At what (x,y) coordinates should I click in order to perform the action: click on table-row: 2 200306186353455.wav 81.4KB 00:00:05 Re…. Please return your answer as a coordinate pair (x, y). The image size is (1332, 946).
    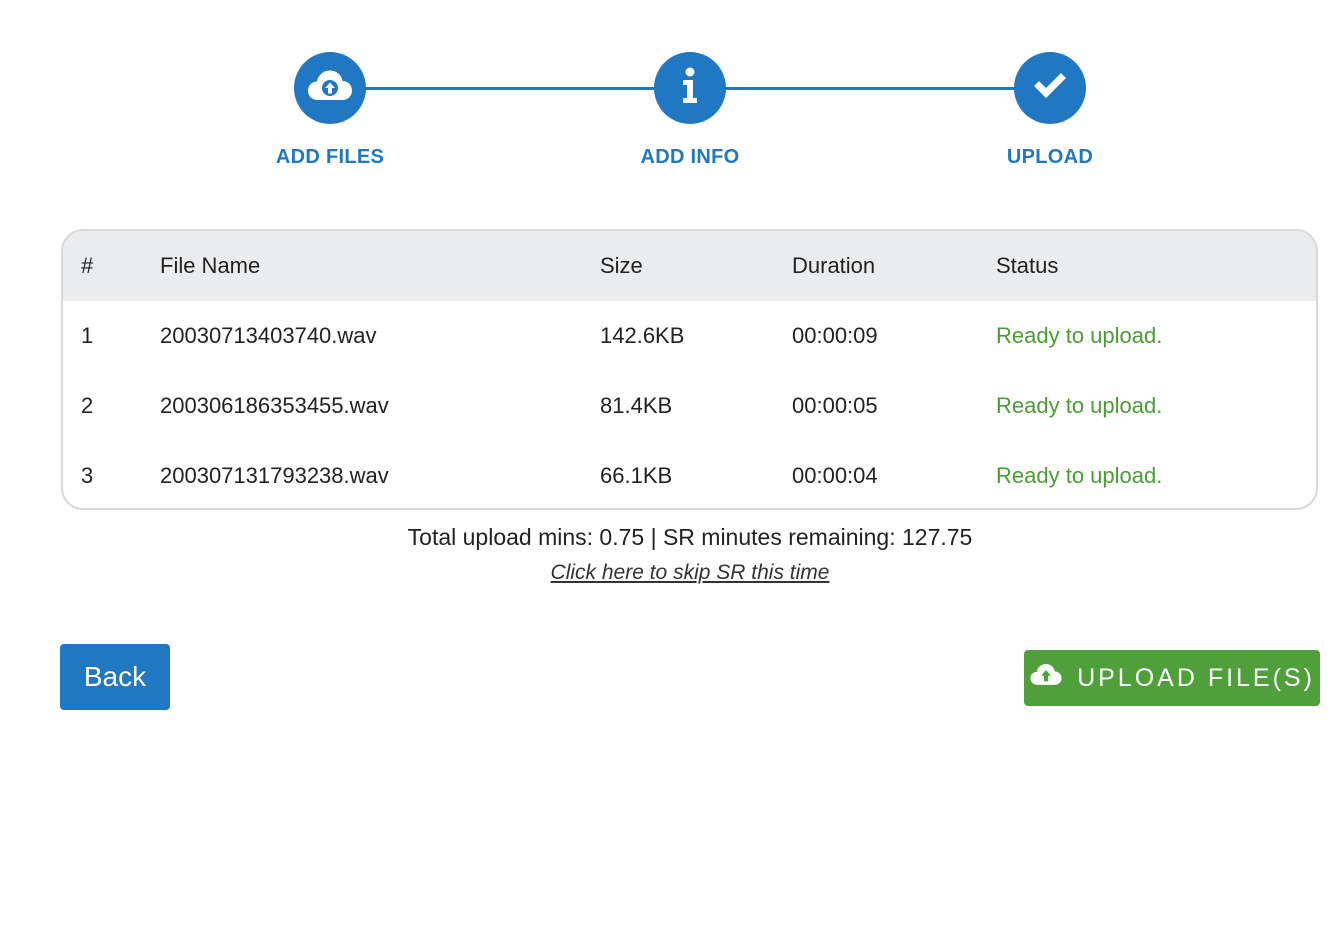
    Looking at the image, I should click on (689, 406).